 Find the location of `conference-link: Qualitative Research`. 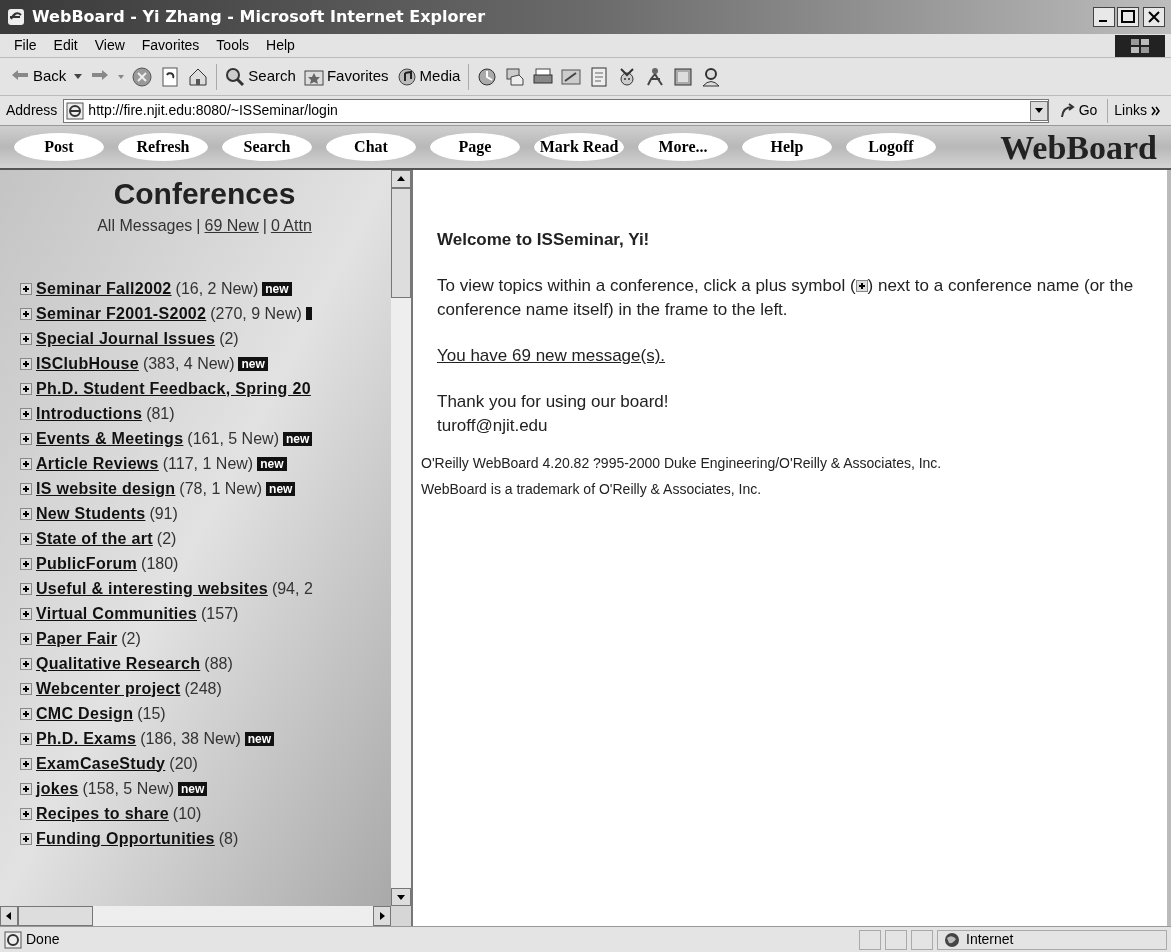

conference-link: Qualitative Research is located at coordinates (118, 663).